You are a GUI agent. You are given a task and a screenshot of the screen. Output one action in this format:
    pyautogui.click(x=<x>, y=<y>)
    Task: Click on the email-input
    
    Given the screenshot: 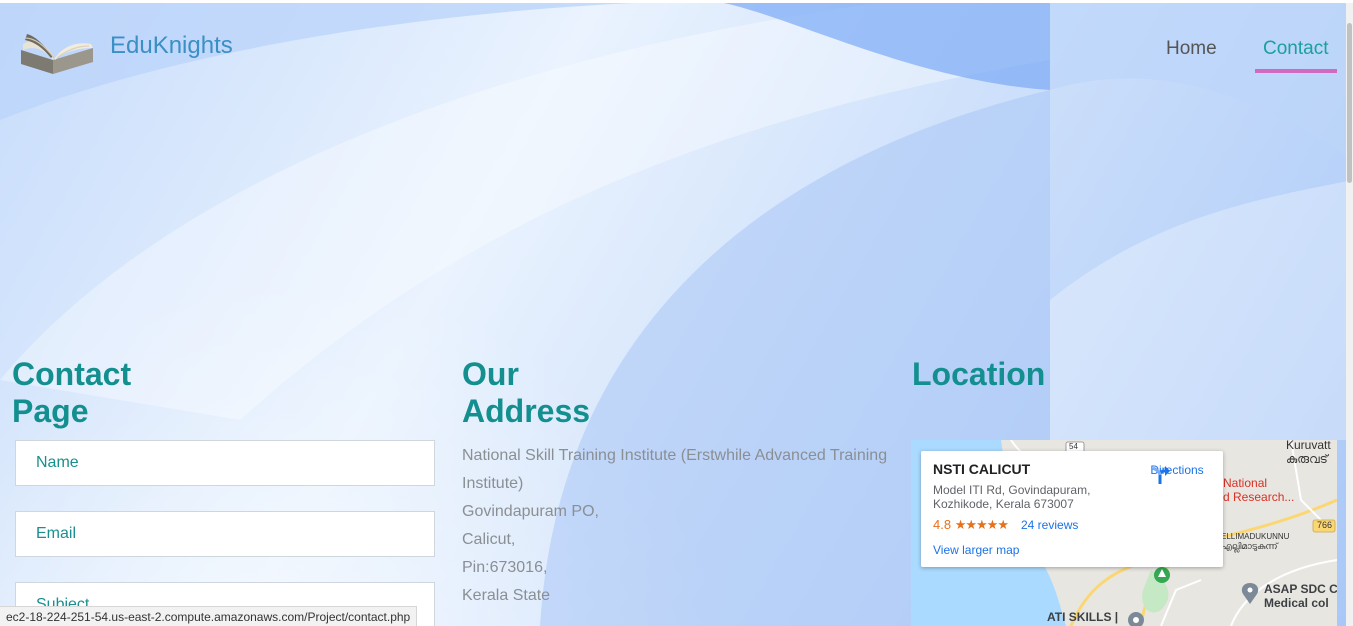 What is the action you would take?
    pyautogui.click(x=225, y=534)
    